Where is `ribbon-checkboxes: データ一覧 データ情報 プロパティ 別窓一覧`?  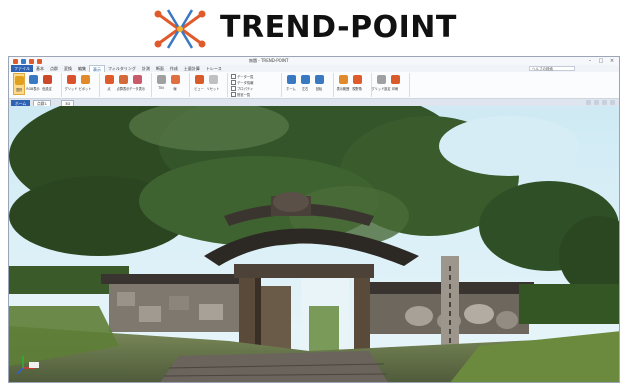 ribbon-checkboxes: データ一覧 データ情報 プロパティ 別窓一覧 is located at coordinates (242, 85).